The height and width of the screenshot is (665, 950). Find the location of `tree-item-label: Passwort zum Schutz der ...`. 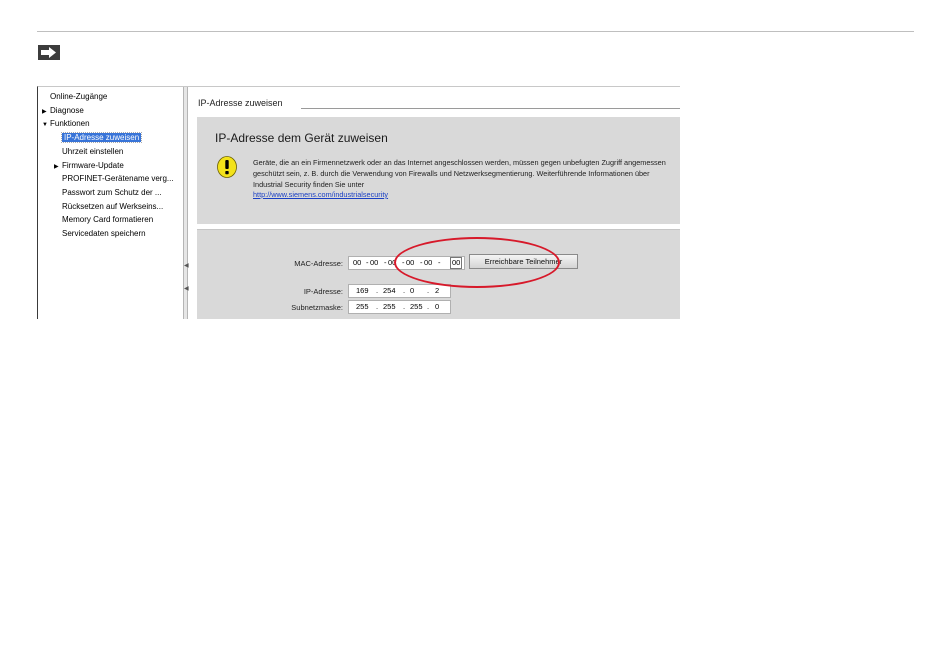

tree-item-label: Passwort zum Schutz der ... is located at coordinates (112, 192).